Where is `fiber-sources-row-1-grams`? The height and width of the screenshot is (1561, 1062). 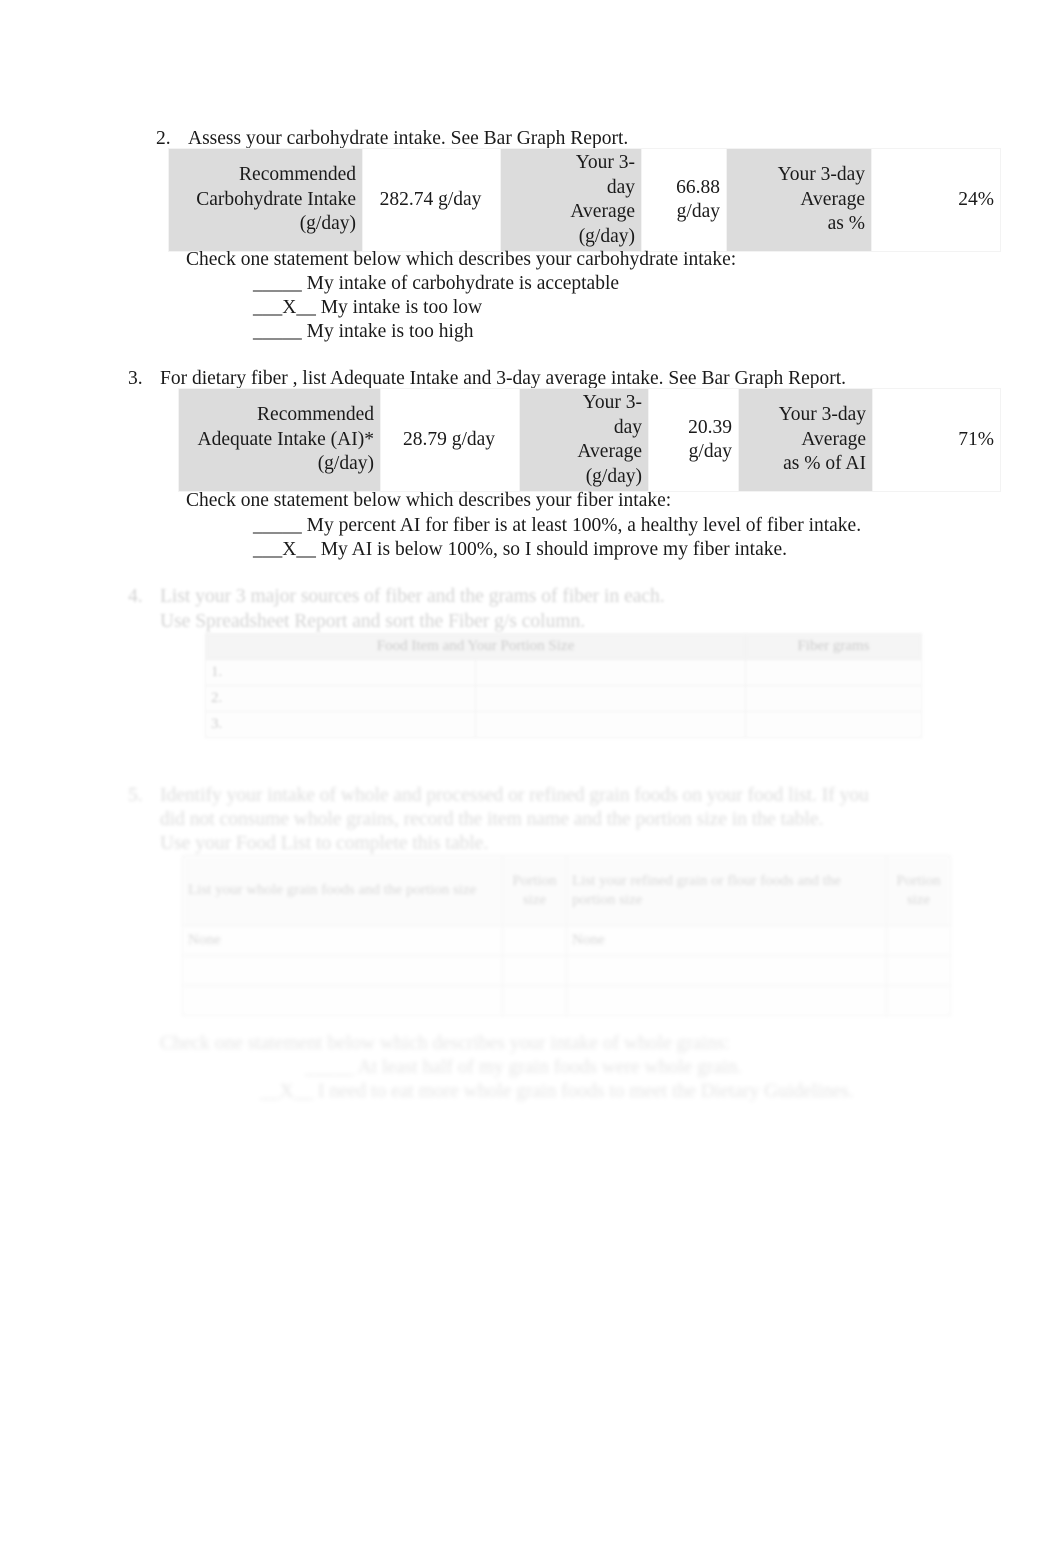 fiber-sources-row-1-grams is located at coordinates (833, 672).